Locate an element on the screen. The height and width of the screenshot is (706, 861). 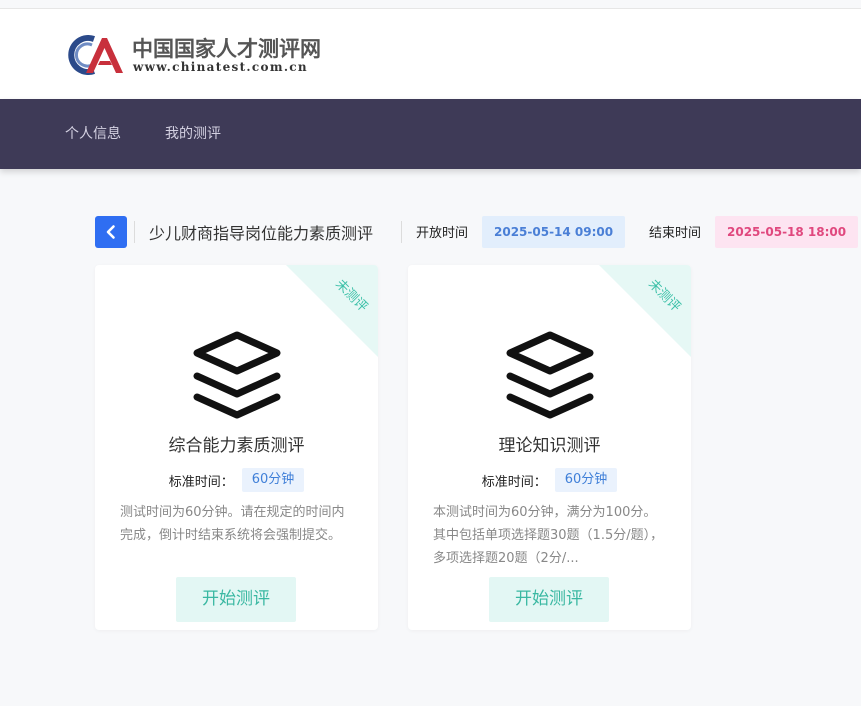
card-title: 理论知识测评 is located at coordinates (549, 446).